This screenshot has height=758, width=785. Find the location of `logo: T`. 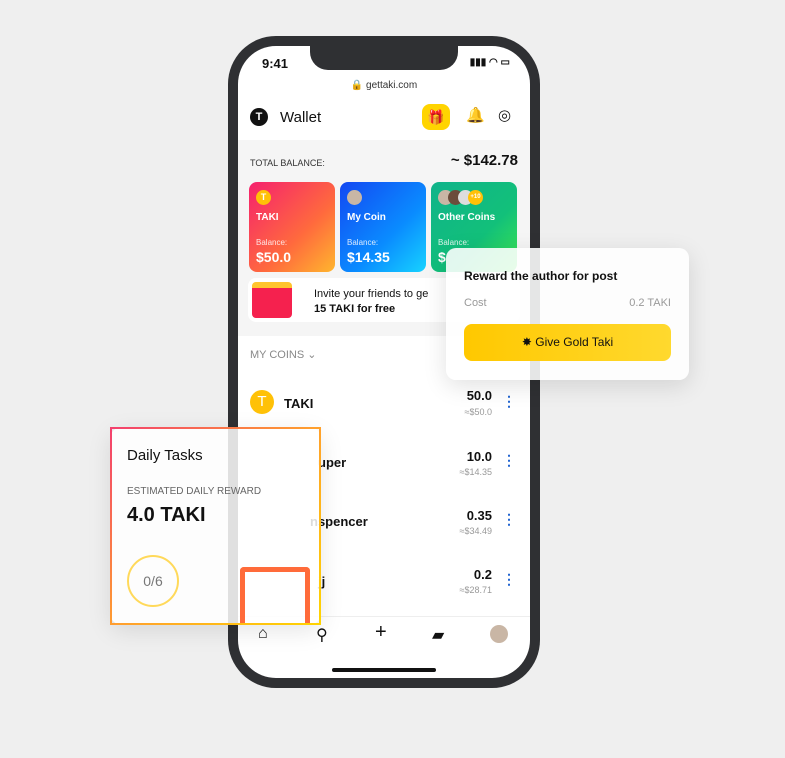

logo: T is located at coordinates (259, 117).